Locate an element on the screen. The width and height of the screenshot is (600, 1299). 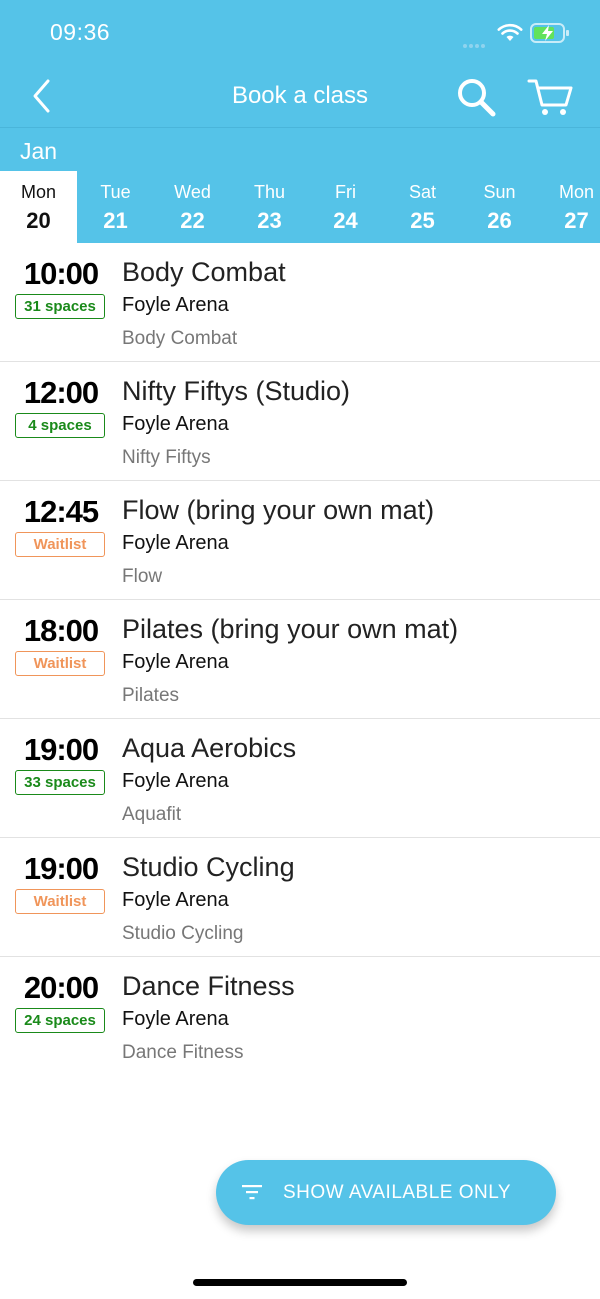
day-date: 26 is located at coordinates (499, 220).